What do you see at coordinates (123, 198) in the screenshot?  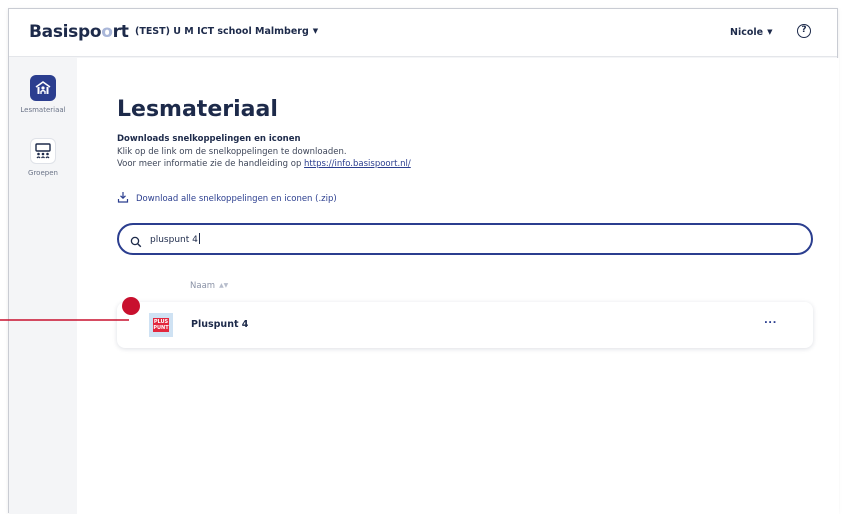 I see `download-icon` at bounding box center [123, 198].